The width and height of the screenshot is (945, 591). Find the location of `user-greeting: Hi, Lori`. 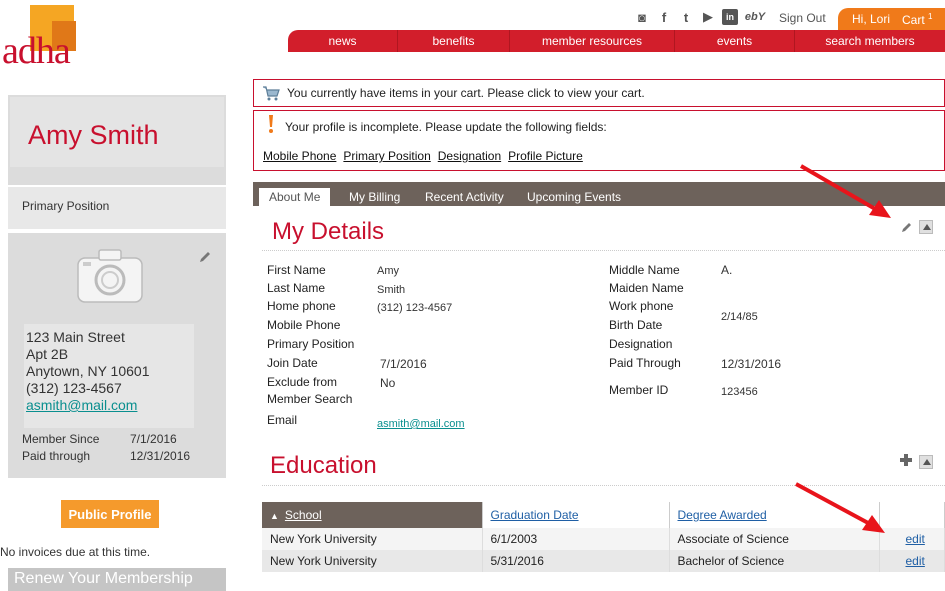

user-greeting: Hi, Lori is located at coordinates (871, 19).